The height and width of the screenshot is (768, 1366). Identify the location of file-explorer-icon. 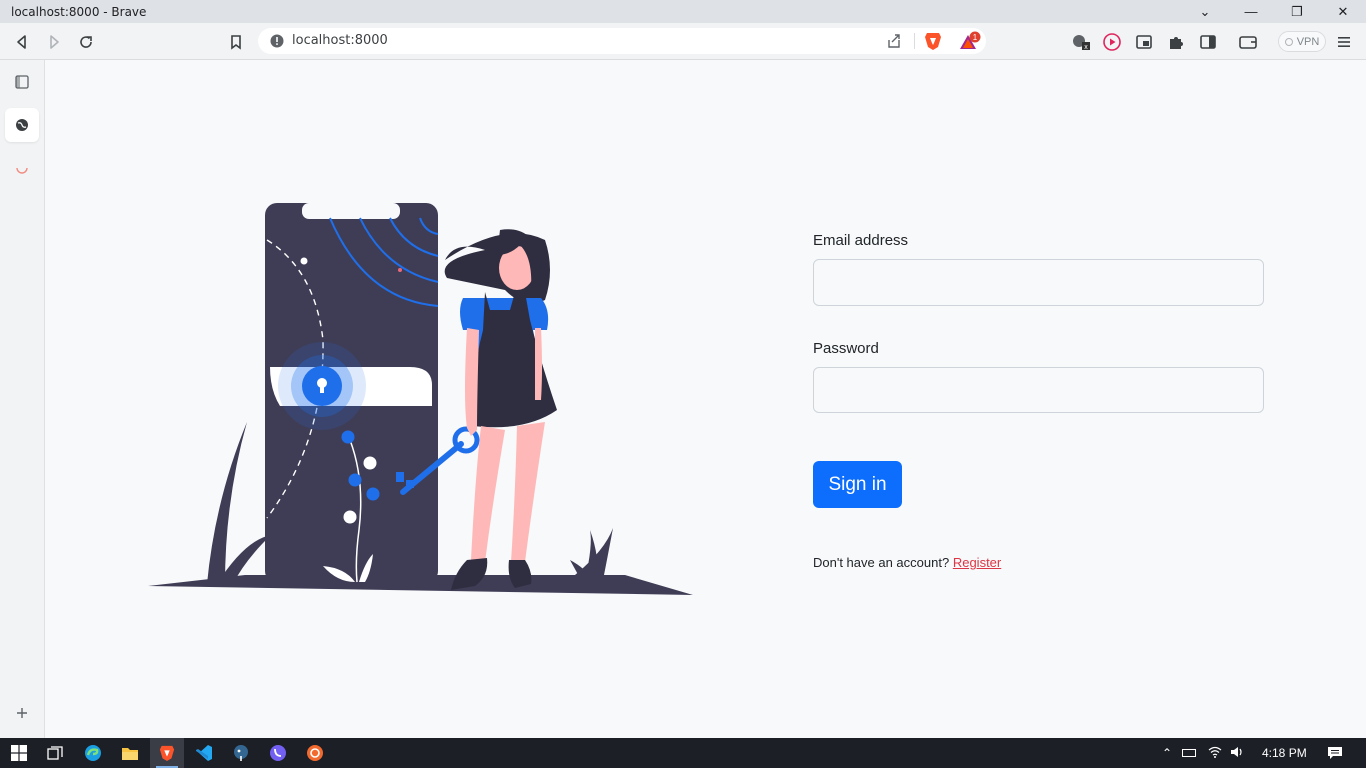
(130, 753).